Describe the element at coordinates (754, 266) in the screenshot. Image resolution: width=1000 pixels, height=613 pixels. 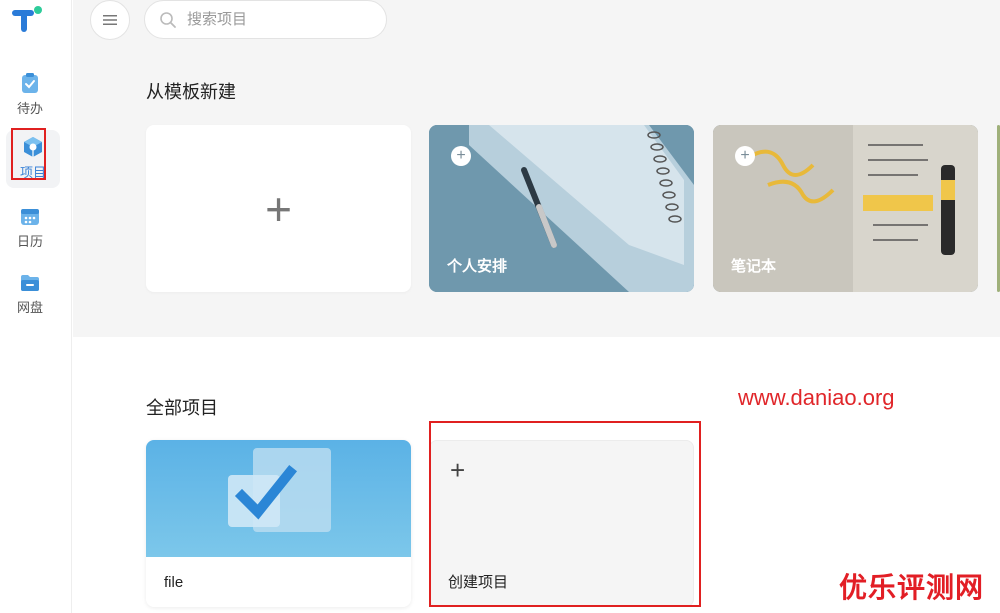
I see `template-label: 笔记本` at that location.